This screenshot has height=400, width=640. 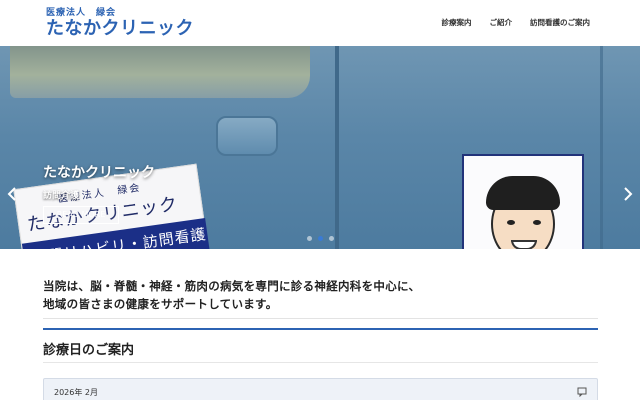 I want to click on portrait-right-eye, so click(x=537, y=222).